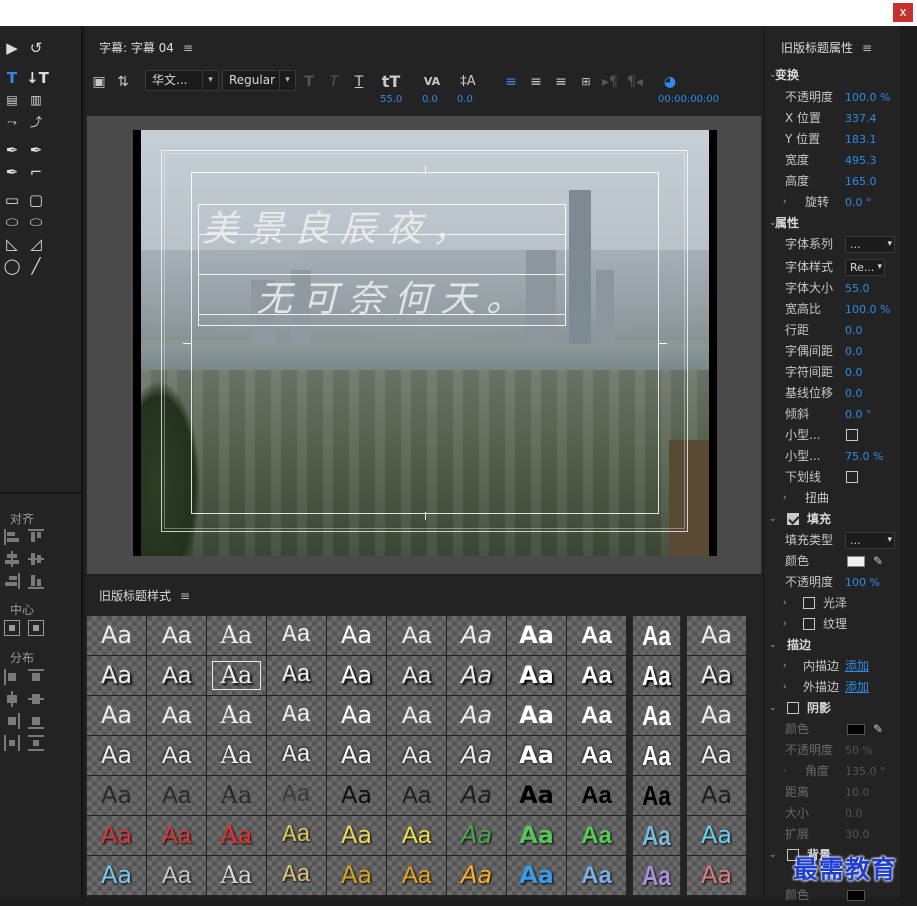 The image size is (917, 906). What do you see at coordinates (123, 82) in the screenshot?
I see `roll-crawl-options-icon: ⇅` at bounding box center [123, 82].